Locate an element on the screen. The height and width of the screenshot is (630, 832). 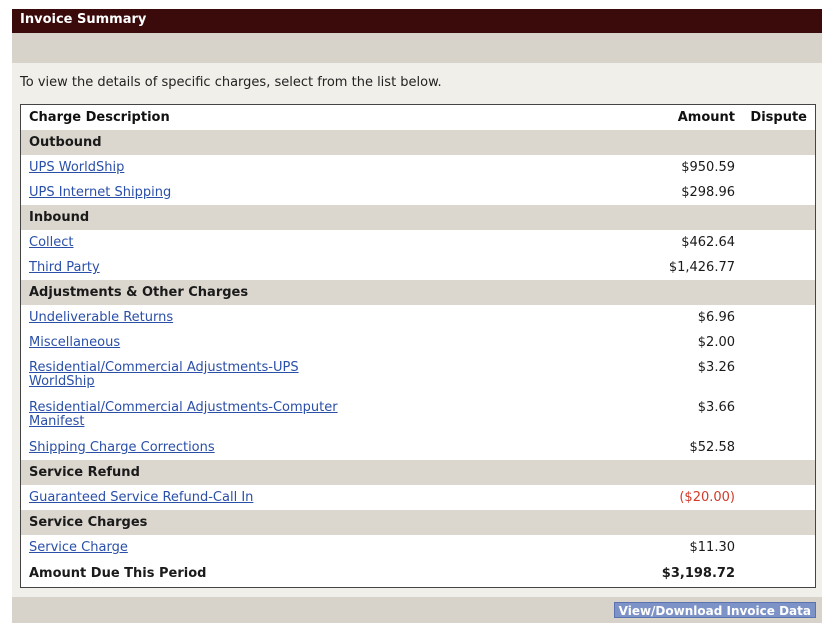
column-header-description: Charge Description is located at coordinates (99, 117).